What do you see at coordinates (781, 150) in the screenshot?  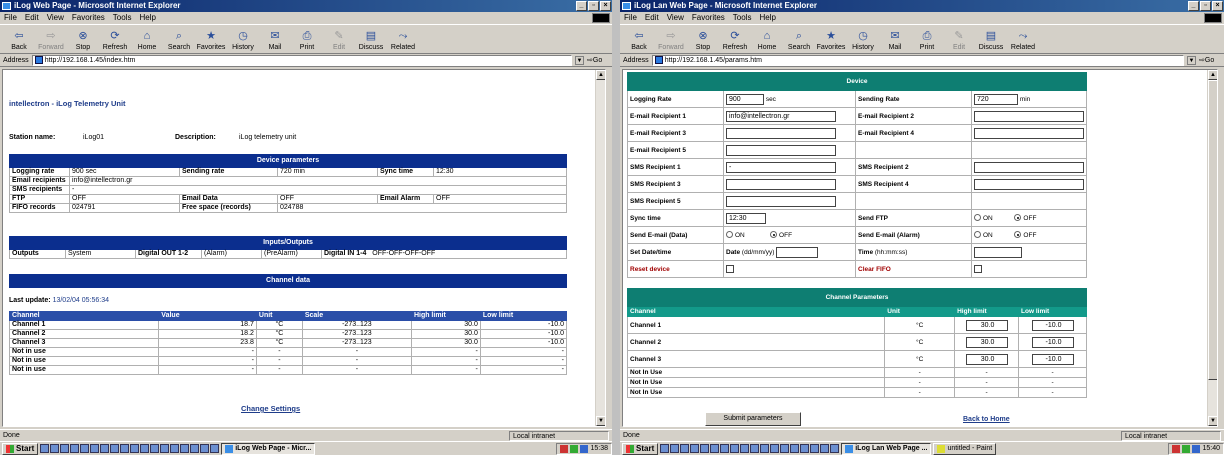 I see `email-recipient-5-input` at bounding box center [781, 150].